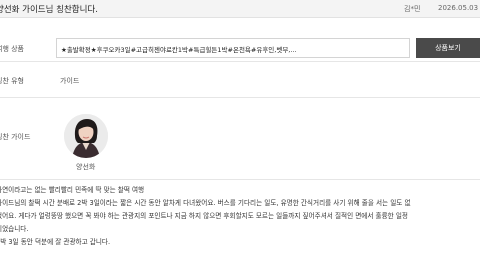  Describe the element at coordinates (240, 9) in the screenshot. I see `review-header: 양선화 가이드님 칭찬합니다. 김*민 2026.05.03` at that location.